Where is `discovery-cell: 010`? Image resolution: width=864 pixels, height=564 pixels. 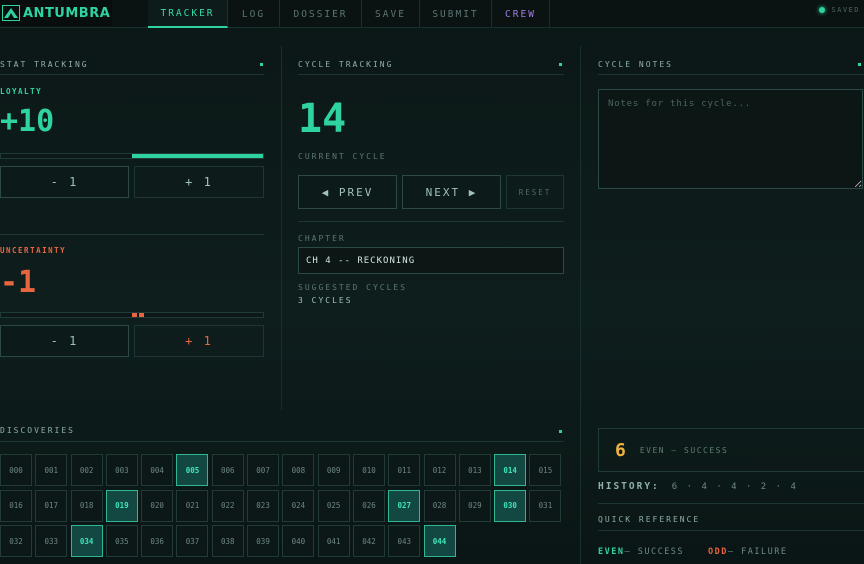 discovery-cell: 010 is located at coordinates (368, 470).